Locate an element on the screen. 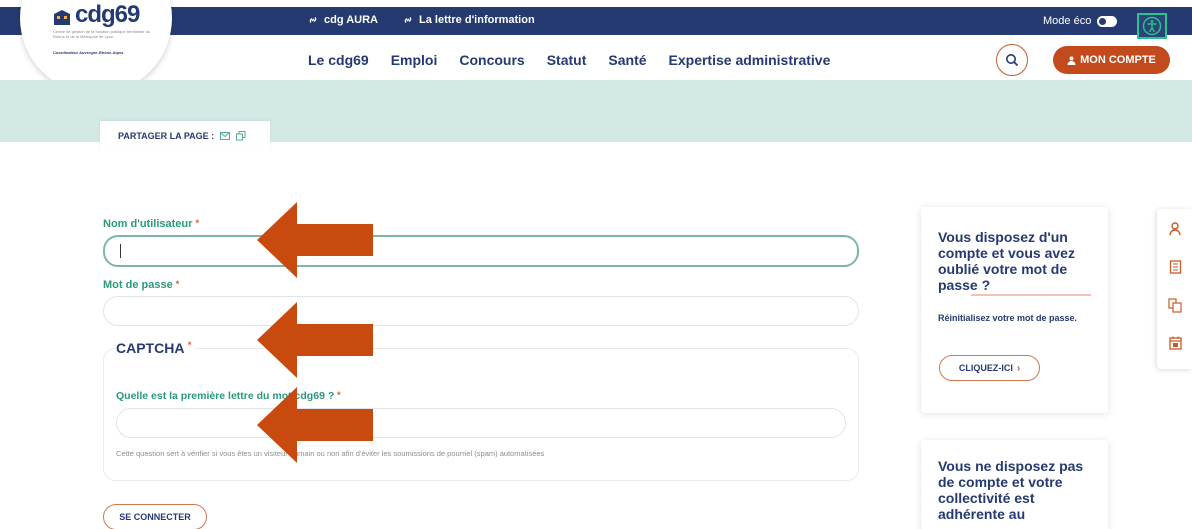  reset-password-label: CLIQUEZ-ICI is located at coordinates (985, 368).